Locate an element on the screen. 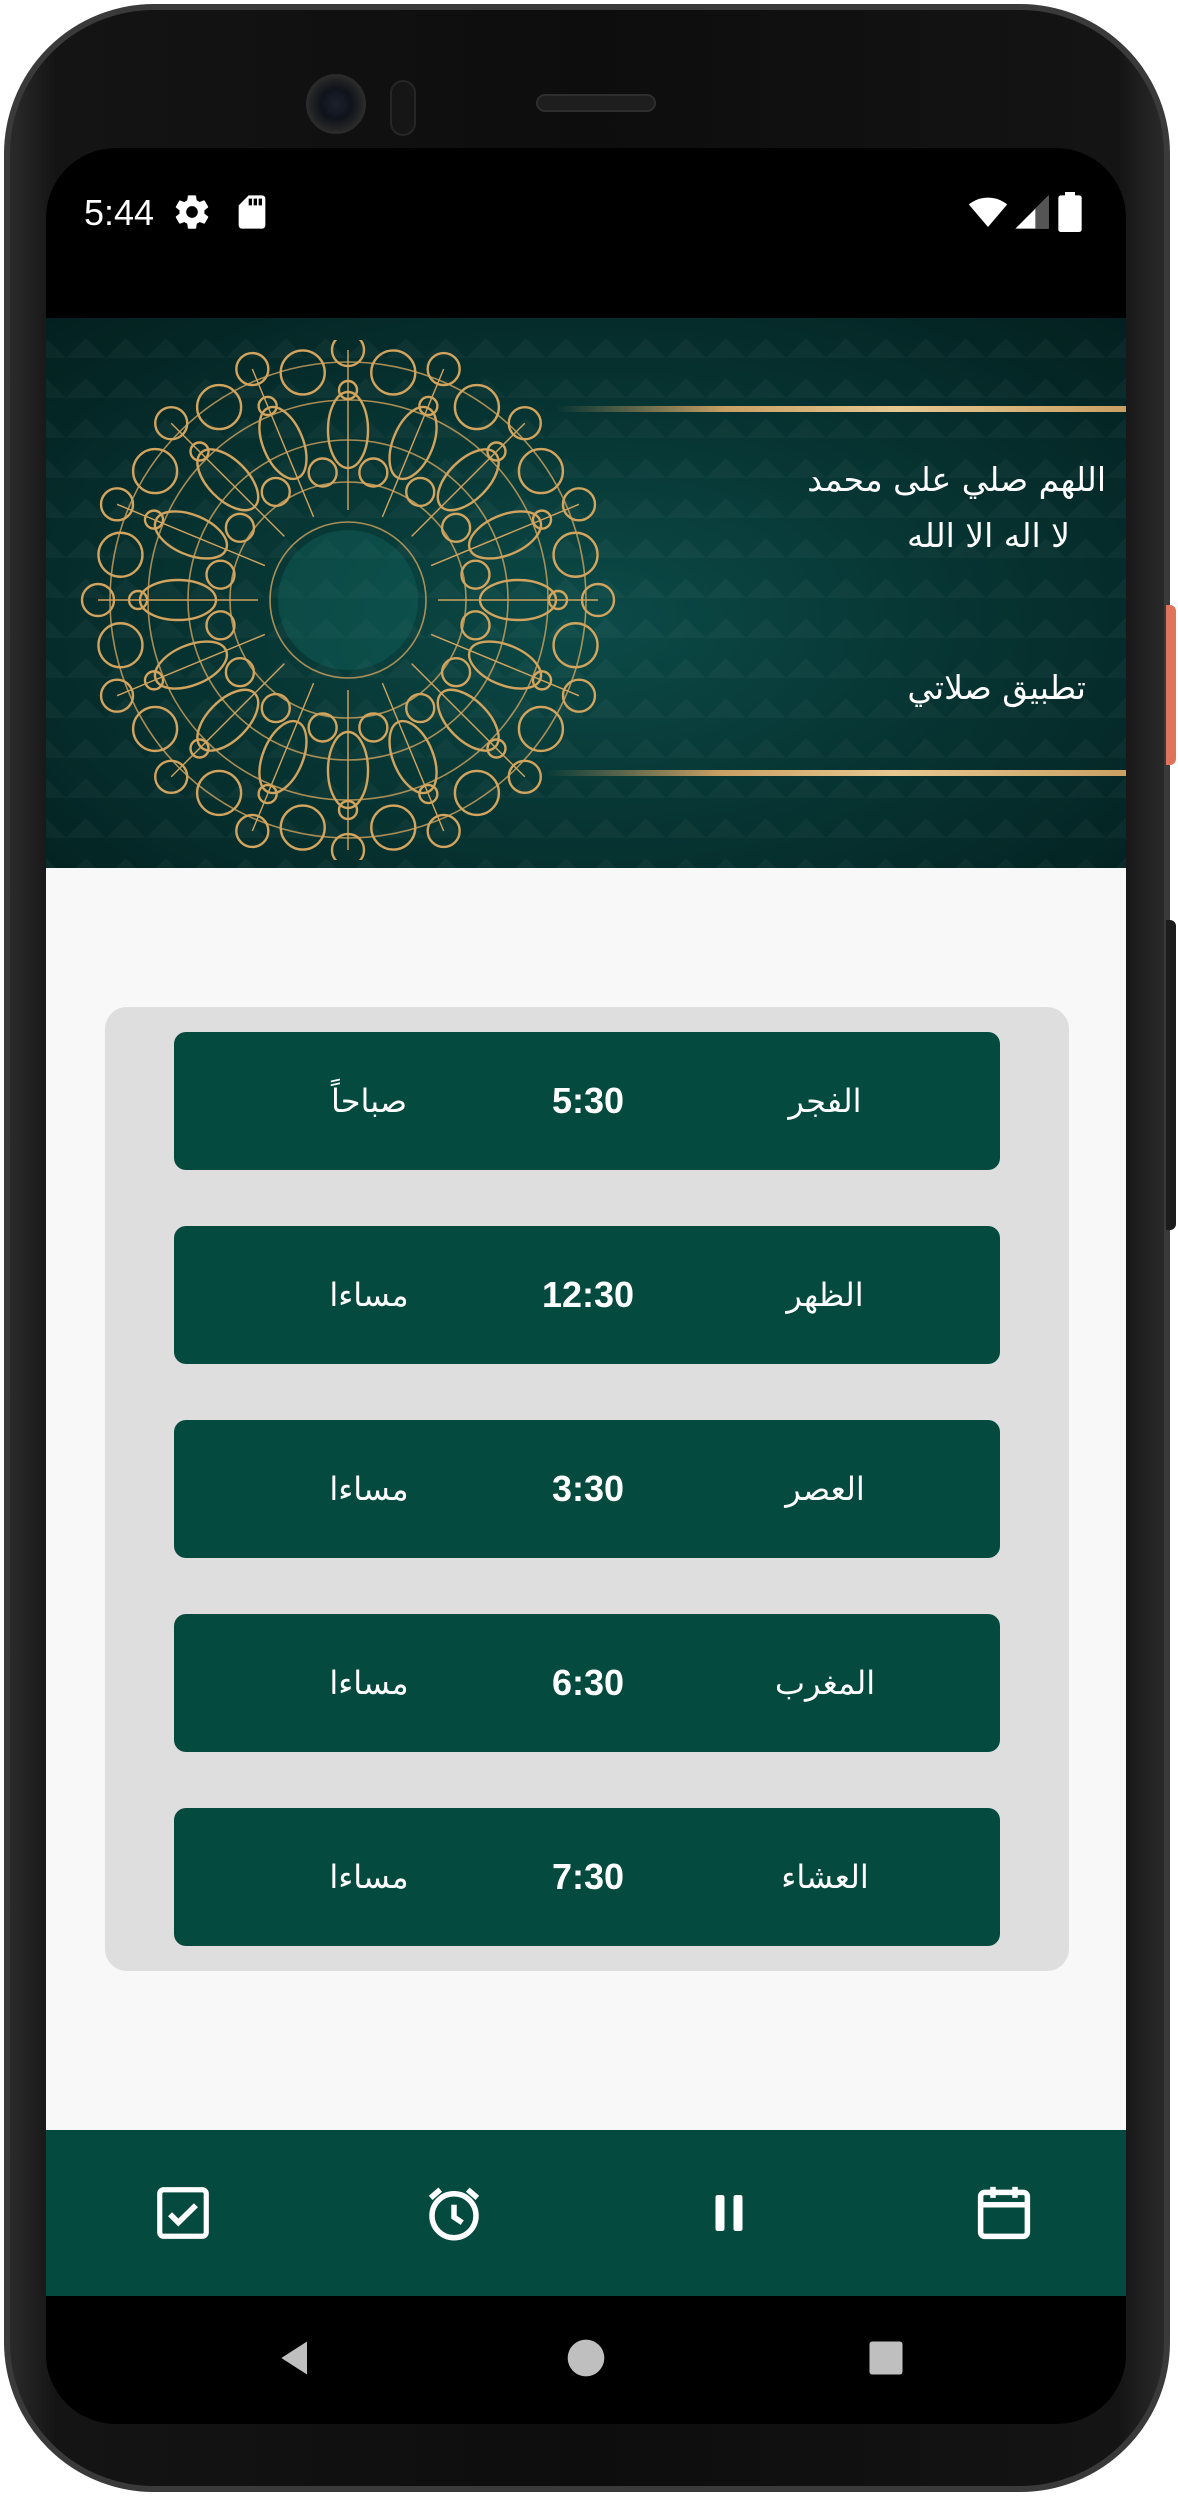 This screenshot has height=2498, width=1178. power-button is located at coordinates (1171, 685).